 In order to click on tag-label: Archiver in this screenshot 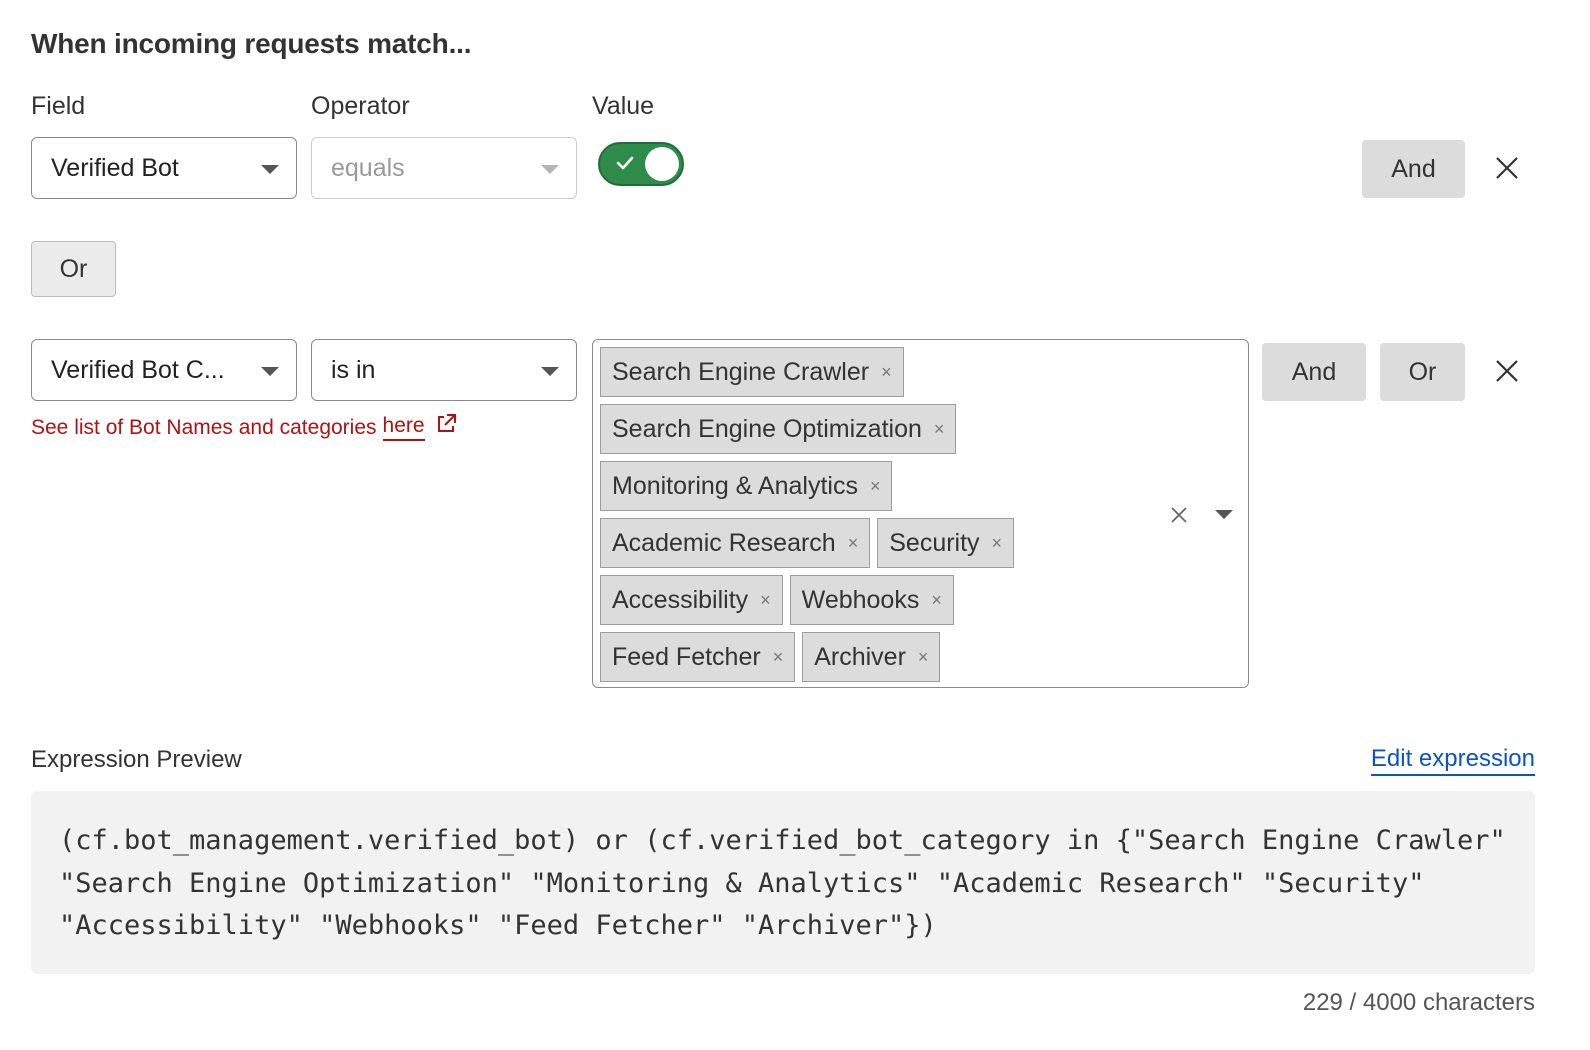, I will do `click(860, 656)`.